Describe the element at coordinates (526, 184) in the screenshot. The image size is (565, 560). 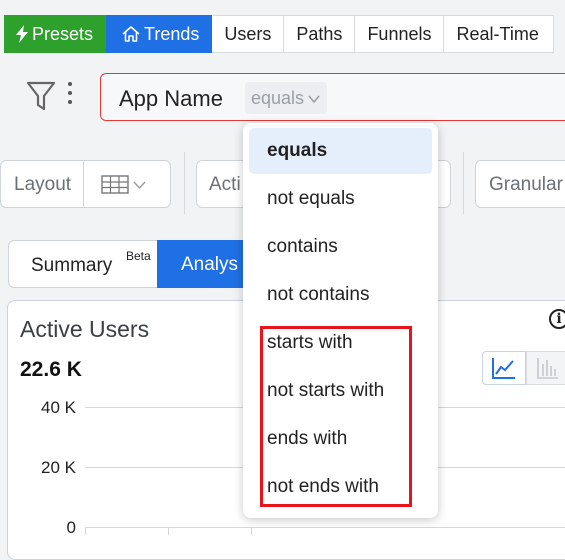
I see `granularity-label: Granular` at that location.